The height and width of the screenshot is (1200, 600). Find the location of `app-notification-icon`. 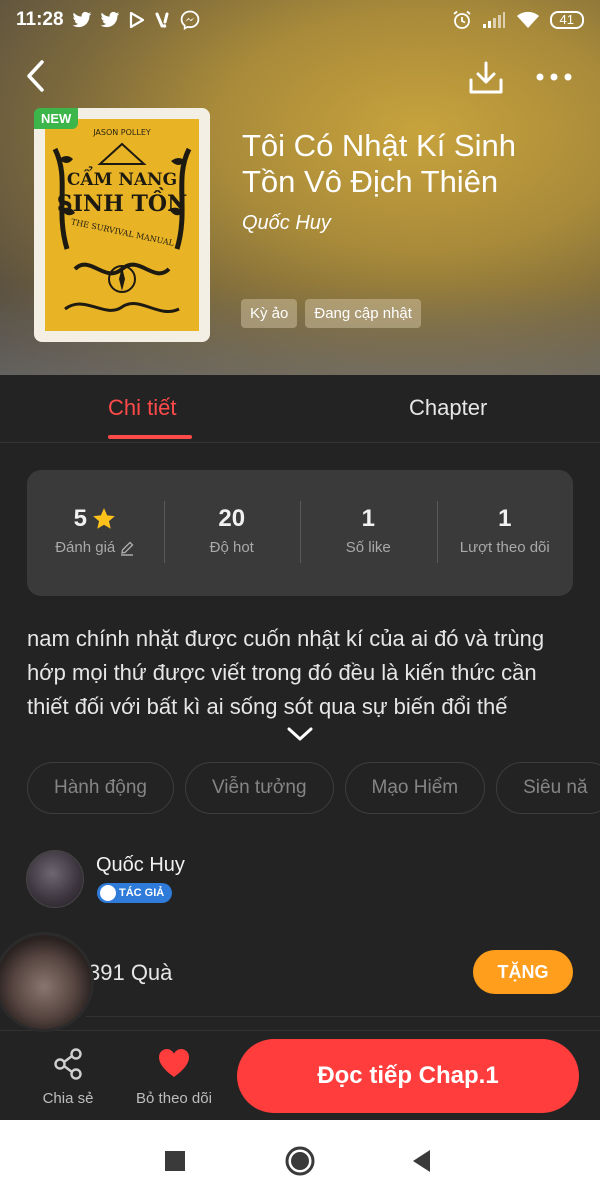

app-notification-icon is located at coordinates (162, 20).